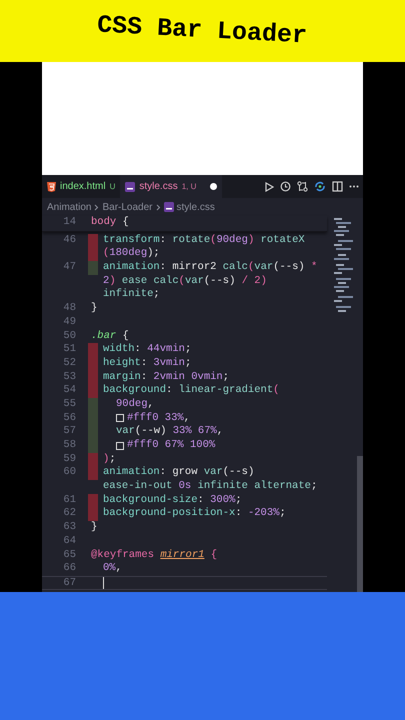 This screenshot has width=405, height=720. I want to click on history-icon, so click(285, 186).